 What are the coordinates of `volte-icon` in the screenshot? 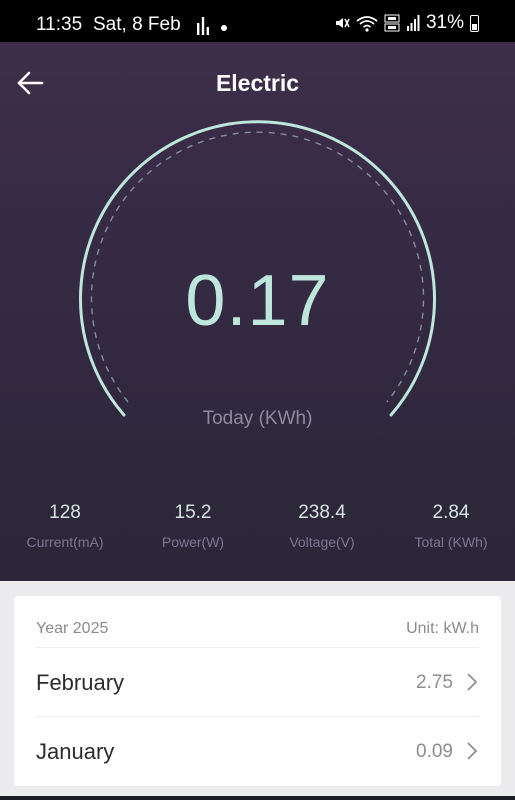 It's located at (392, 23).